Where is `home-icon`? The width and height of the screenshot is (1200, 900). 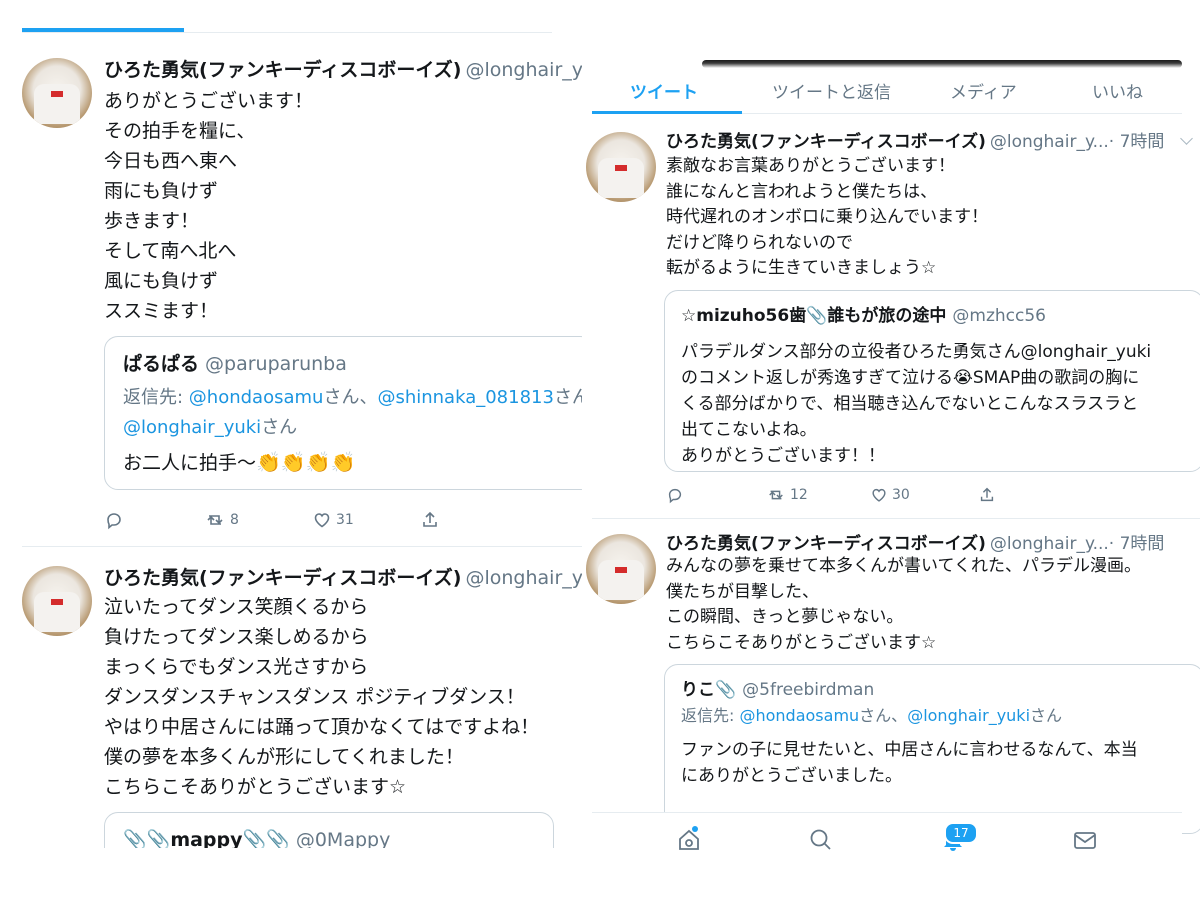 home-icon is located at coordinates (689, 839).